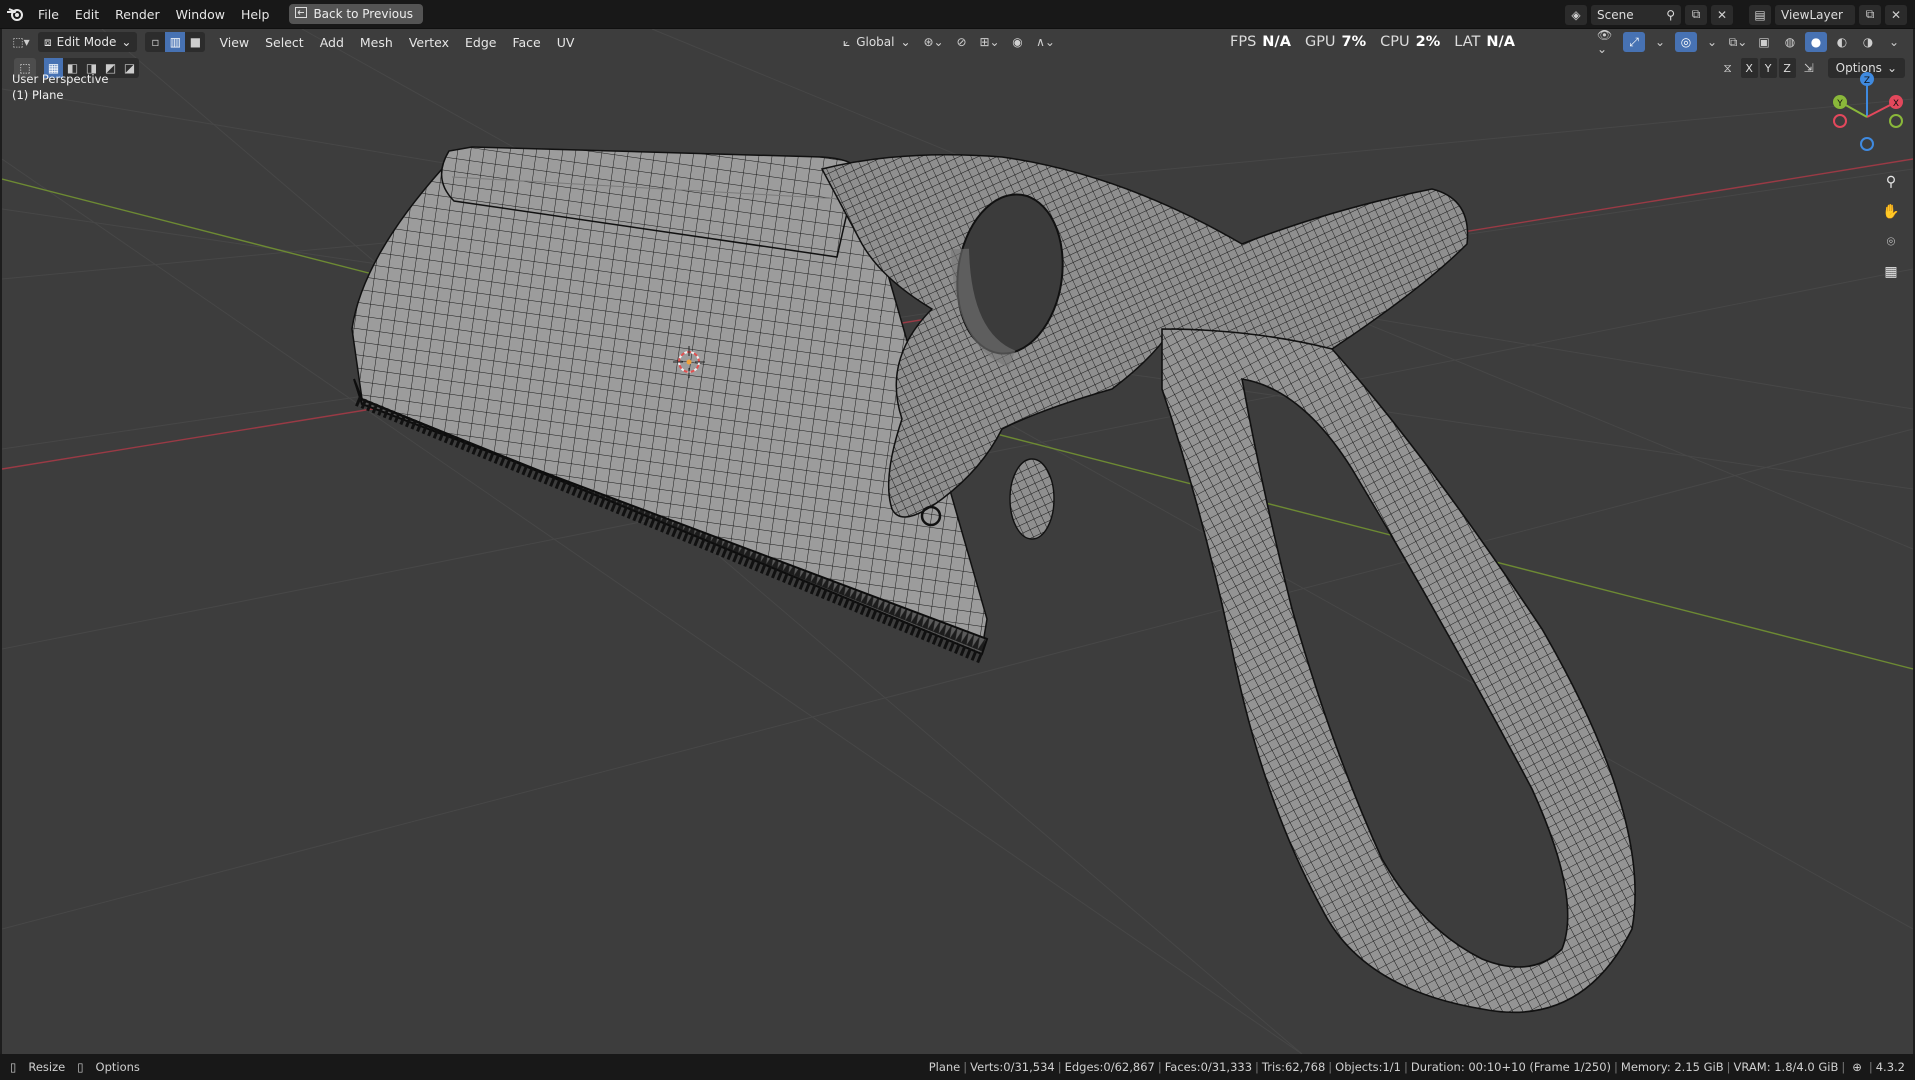  What do you see at coordinates (1376, 42) in the screenshot?
I see `performance-stats: FPS N/A GPU 7% CPU 2% LAT N/A` at bounding box center [1376, 42].